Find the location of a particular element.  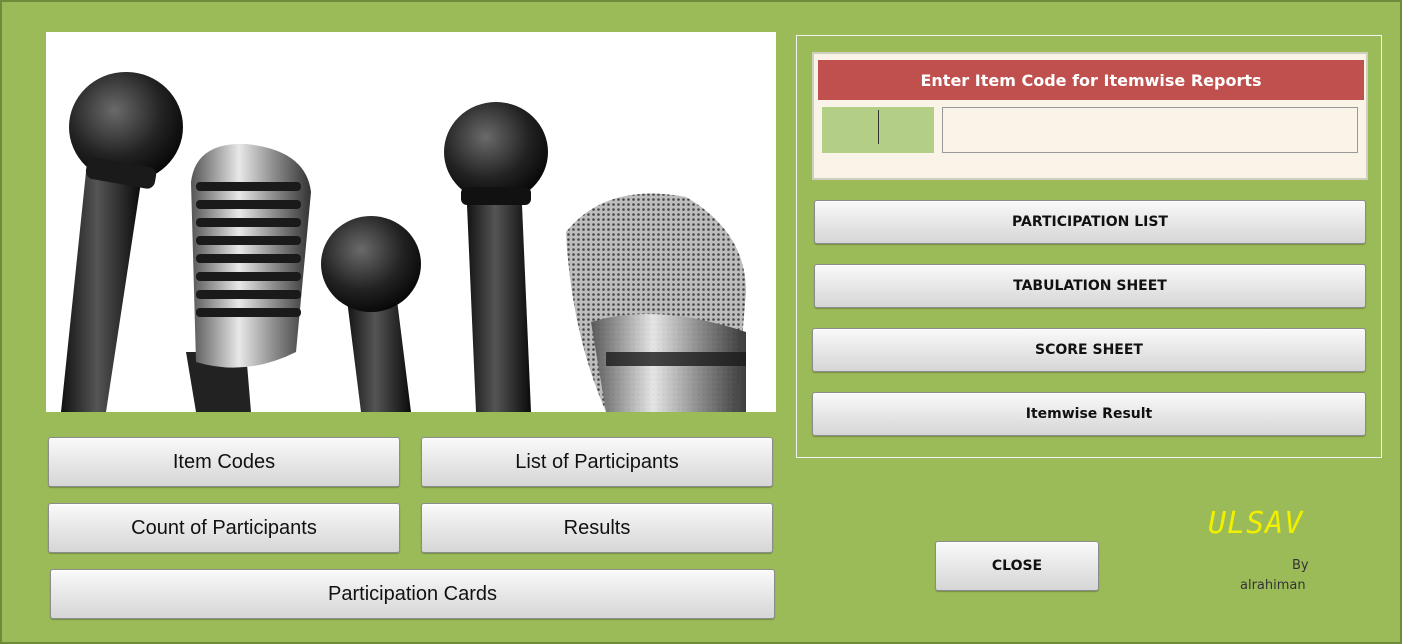

tabulation-sheet-label: TABULATION SHEET is located at coordinates (1090, 286).